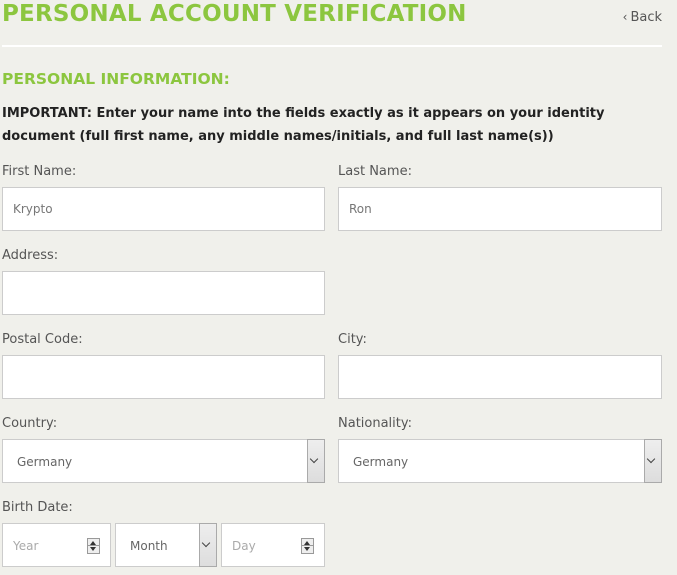 The height and width of the screenshot is (575, 677). What do you see at coordinates (30, 255) in the screenshot?
I see `address-label: Address:` at bounding box center [30, 255].